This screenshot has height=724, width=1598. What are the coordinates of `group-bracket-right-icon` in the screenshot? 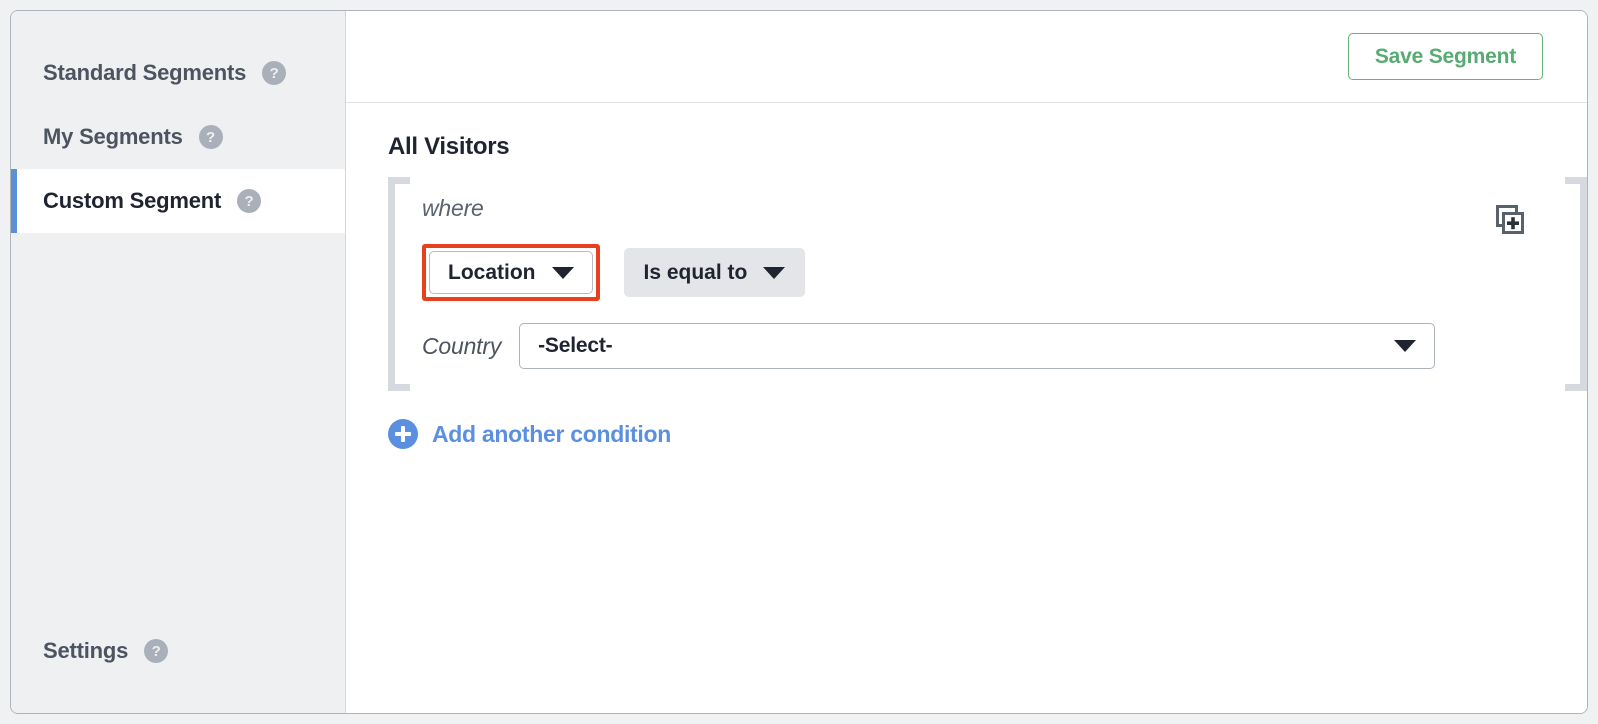 It's located at (1576, 284).